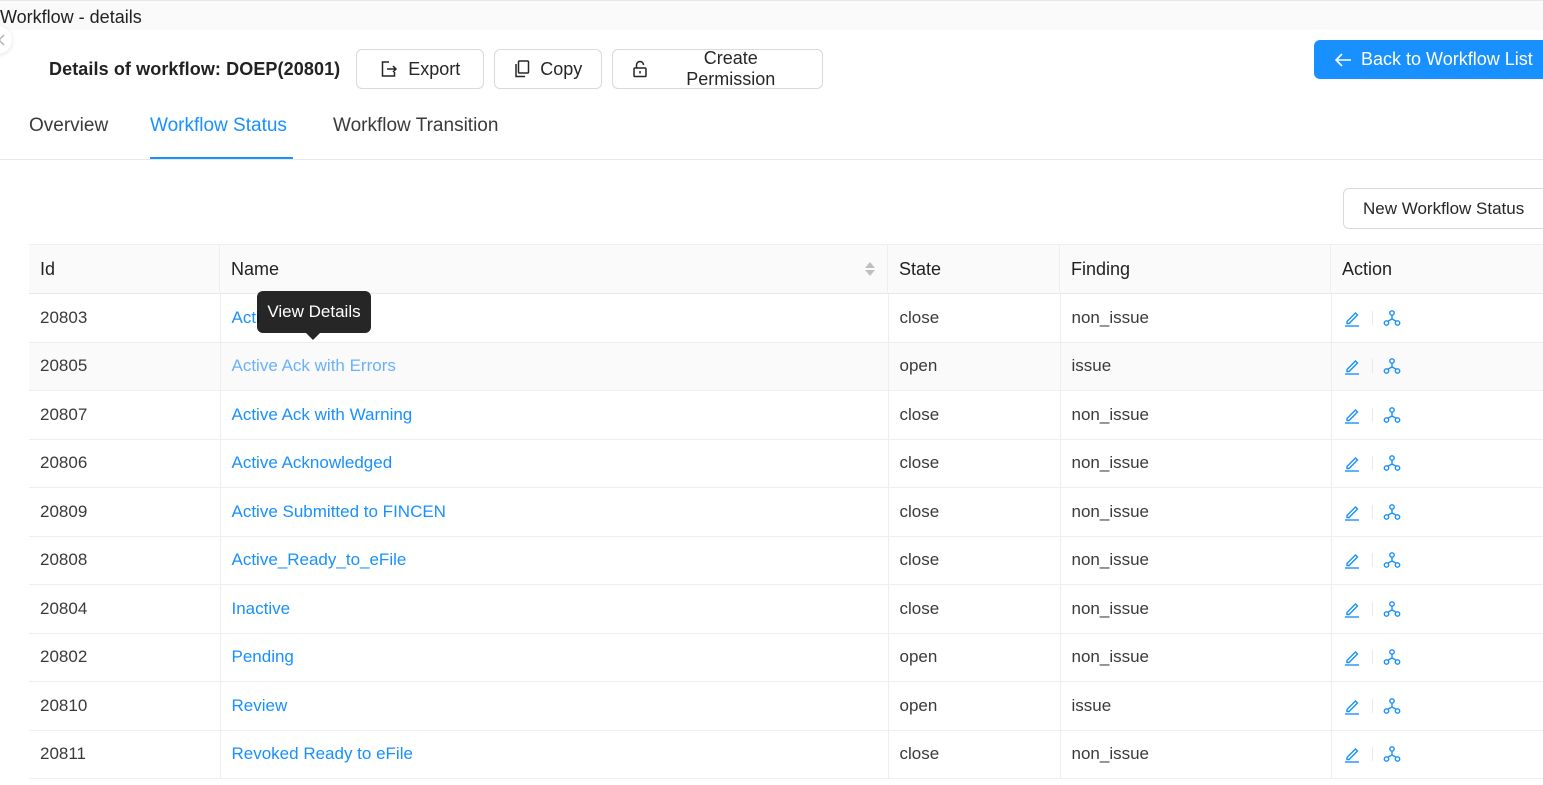  I want to click on sort-icon, so click(870, 269).